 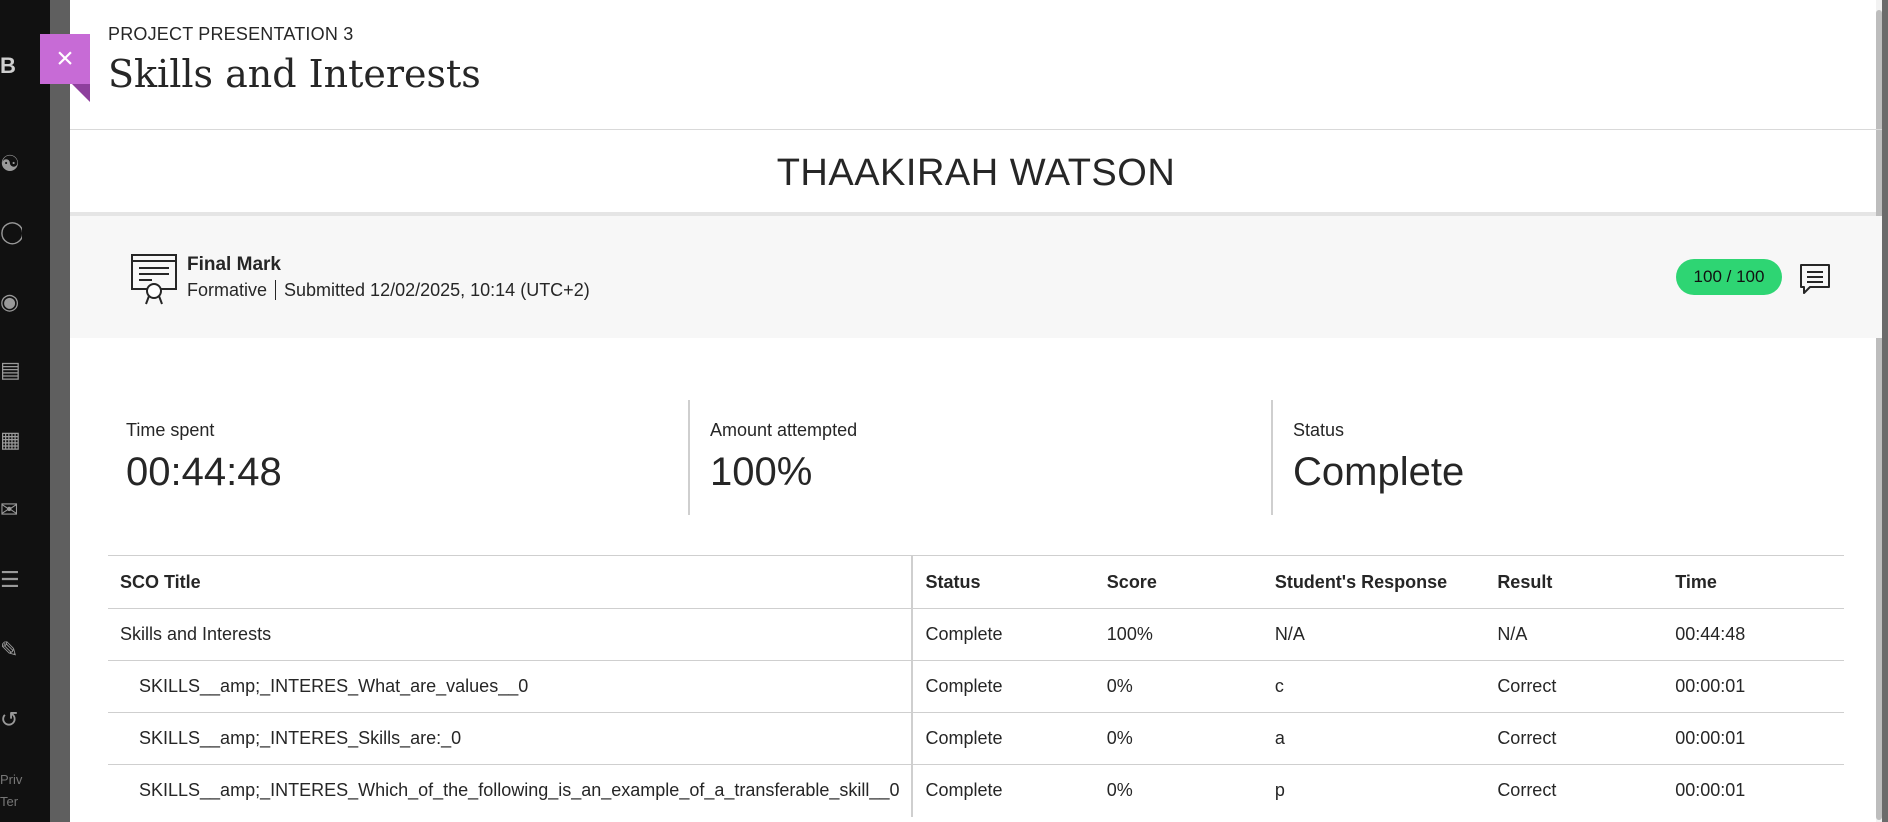 What do you see at coordinates (511, 582) in the screenshot?
I see `column-header-sco-title: SCO Title` at bounding box center [511, 582].